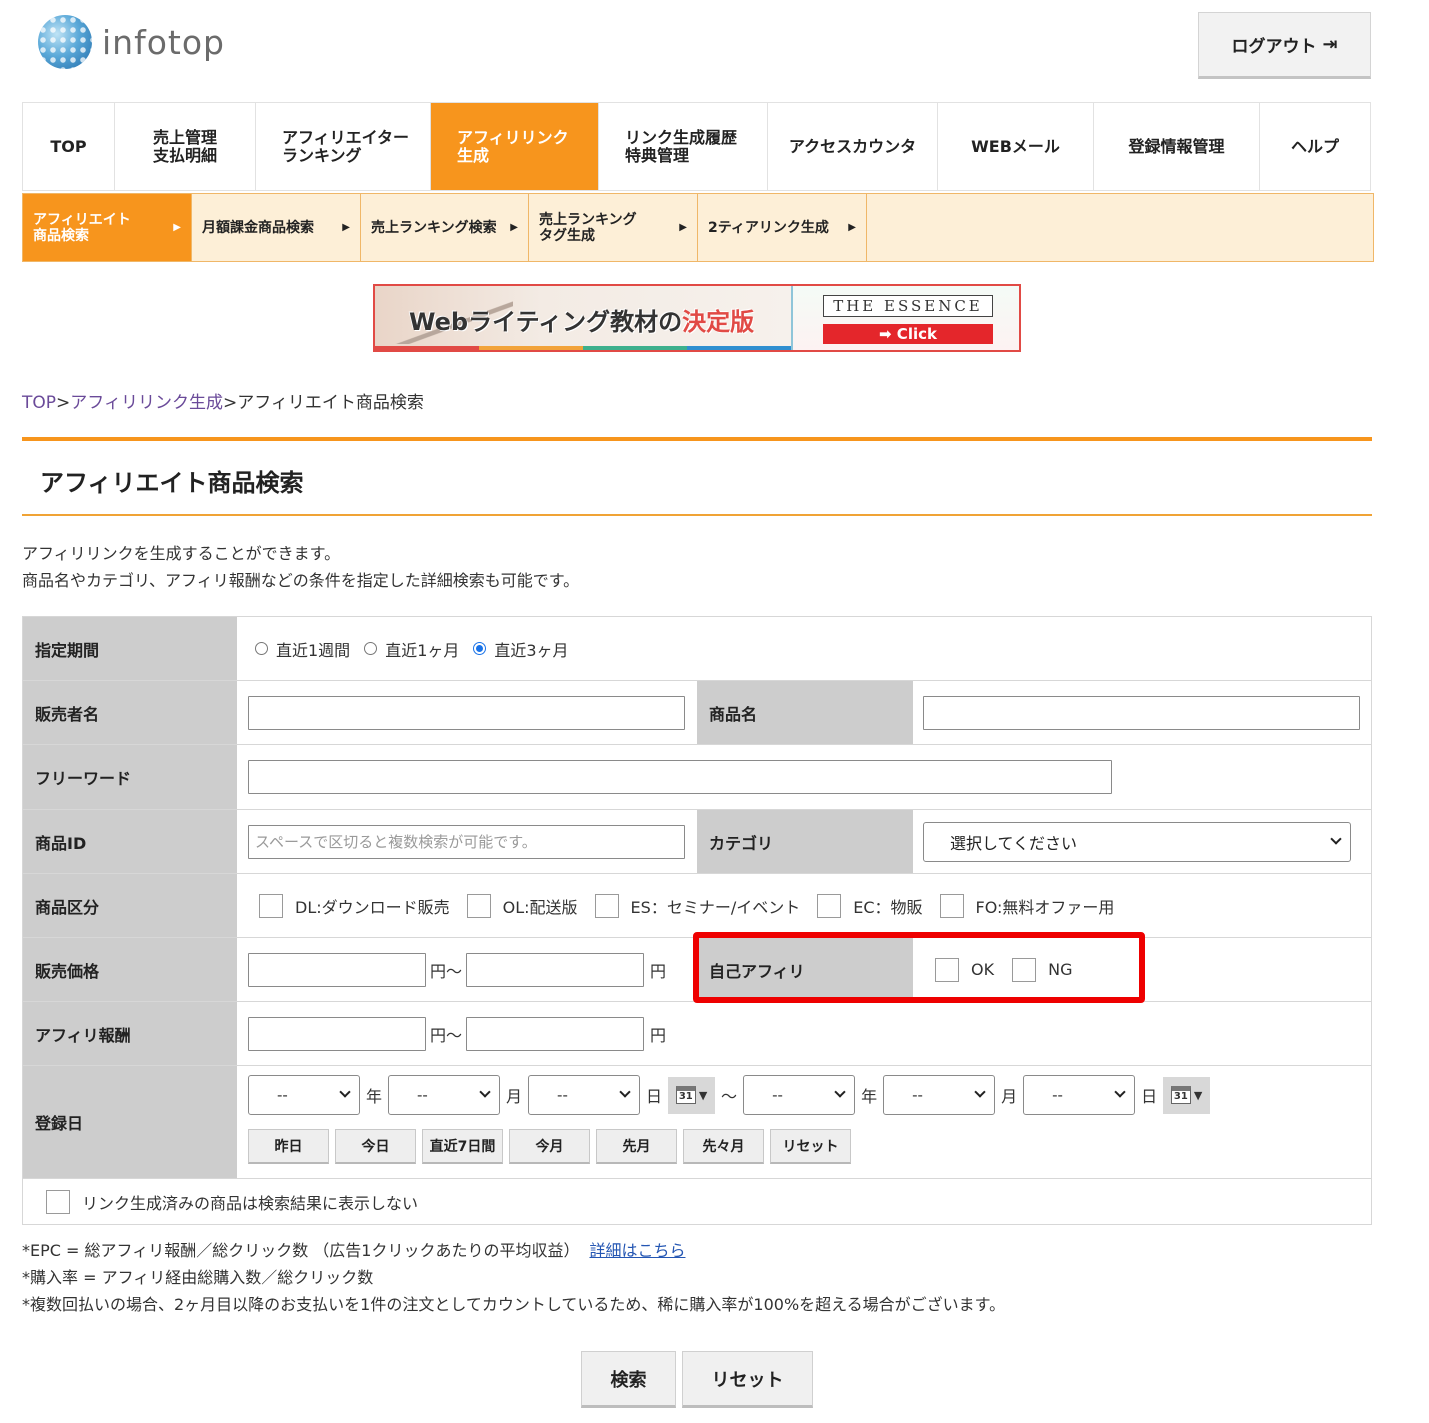 This screenshot has width=1429, height=1423. What do you see at coordinates (457, 1033) in the screenshot?
I see `reward-cell: 円〜 円` at bounding box center [457, 1033].